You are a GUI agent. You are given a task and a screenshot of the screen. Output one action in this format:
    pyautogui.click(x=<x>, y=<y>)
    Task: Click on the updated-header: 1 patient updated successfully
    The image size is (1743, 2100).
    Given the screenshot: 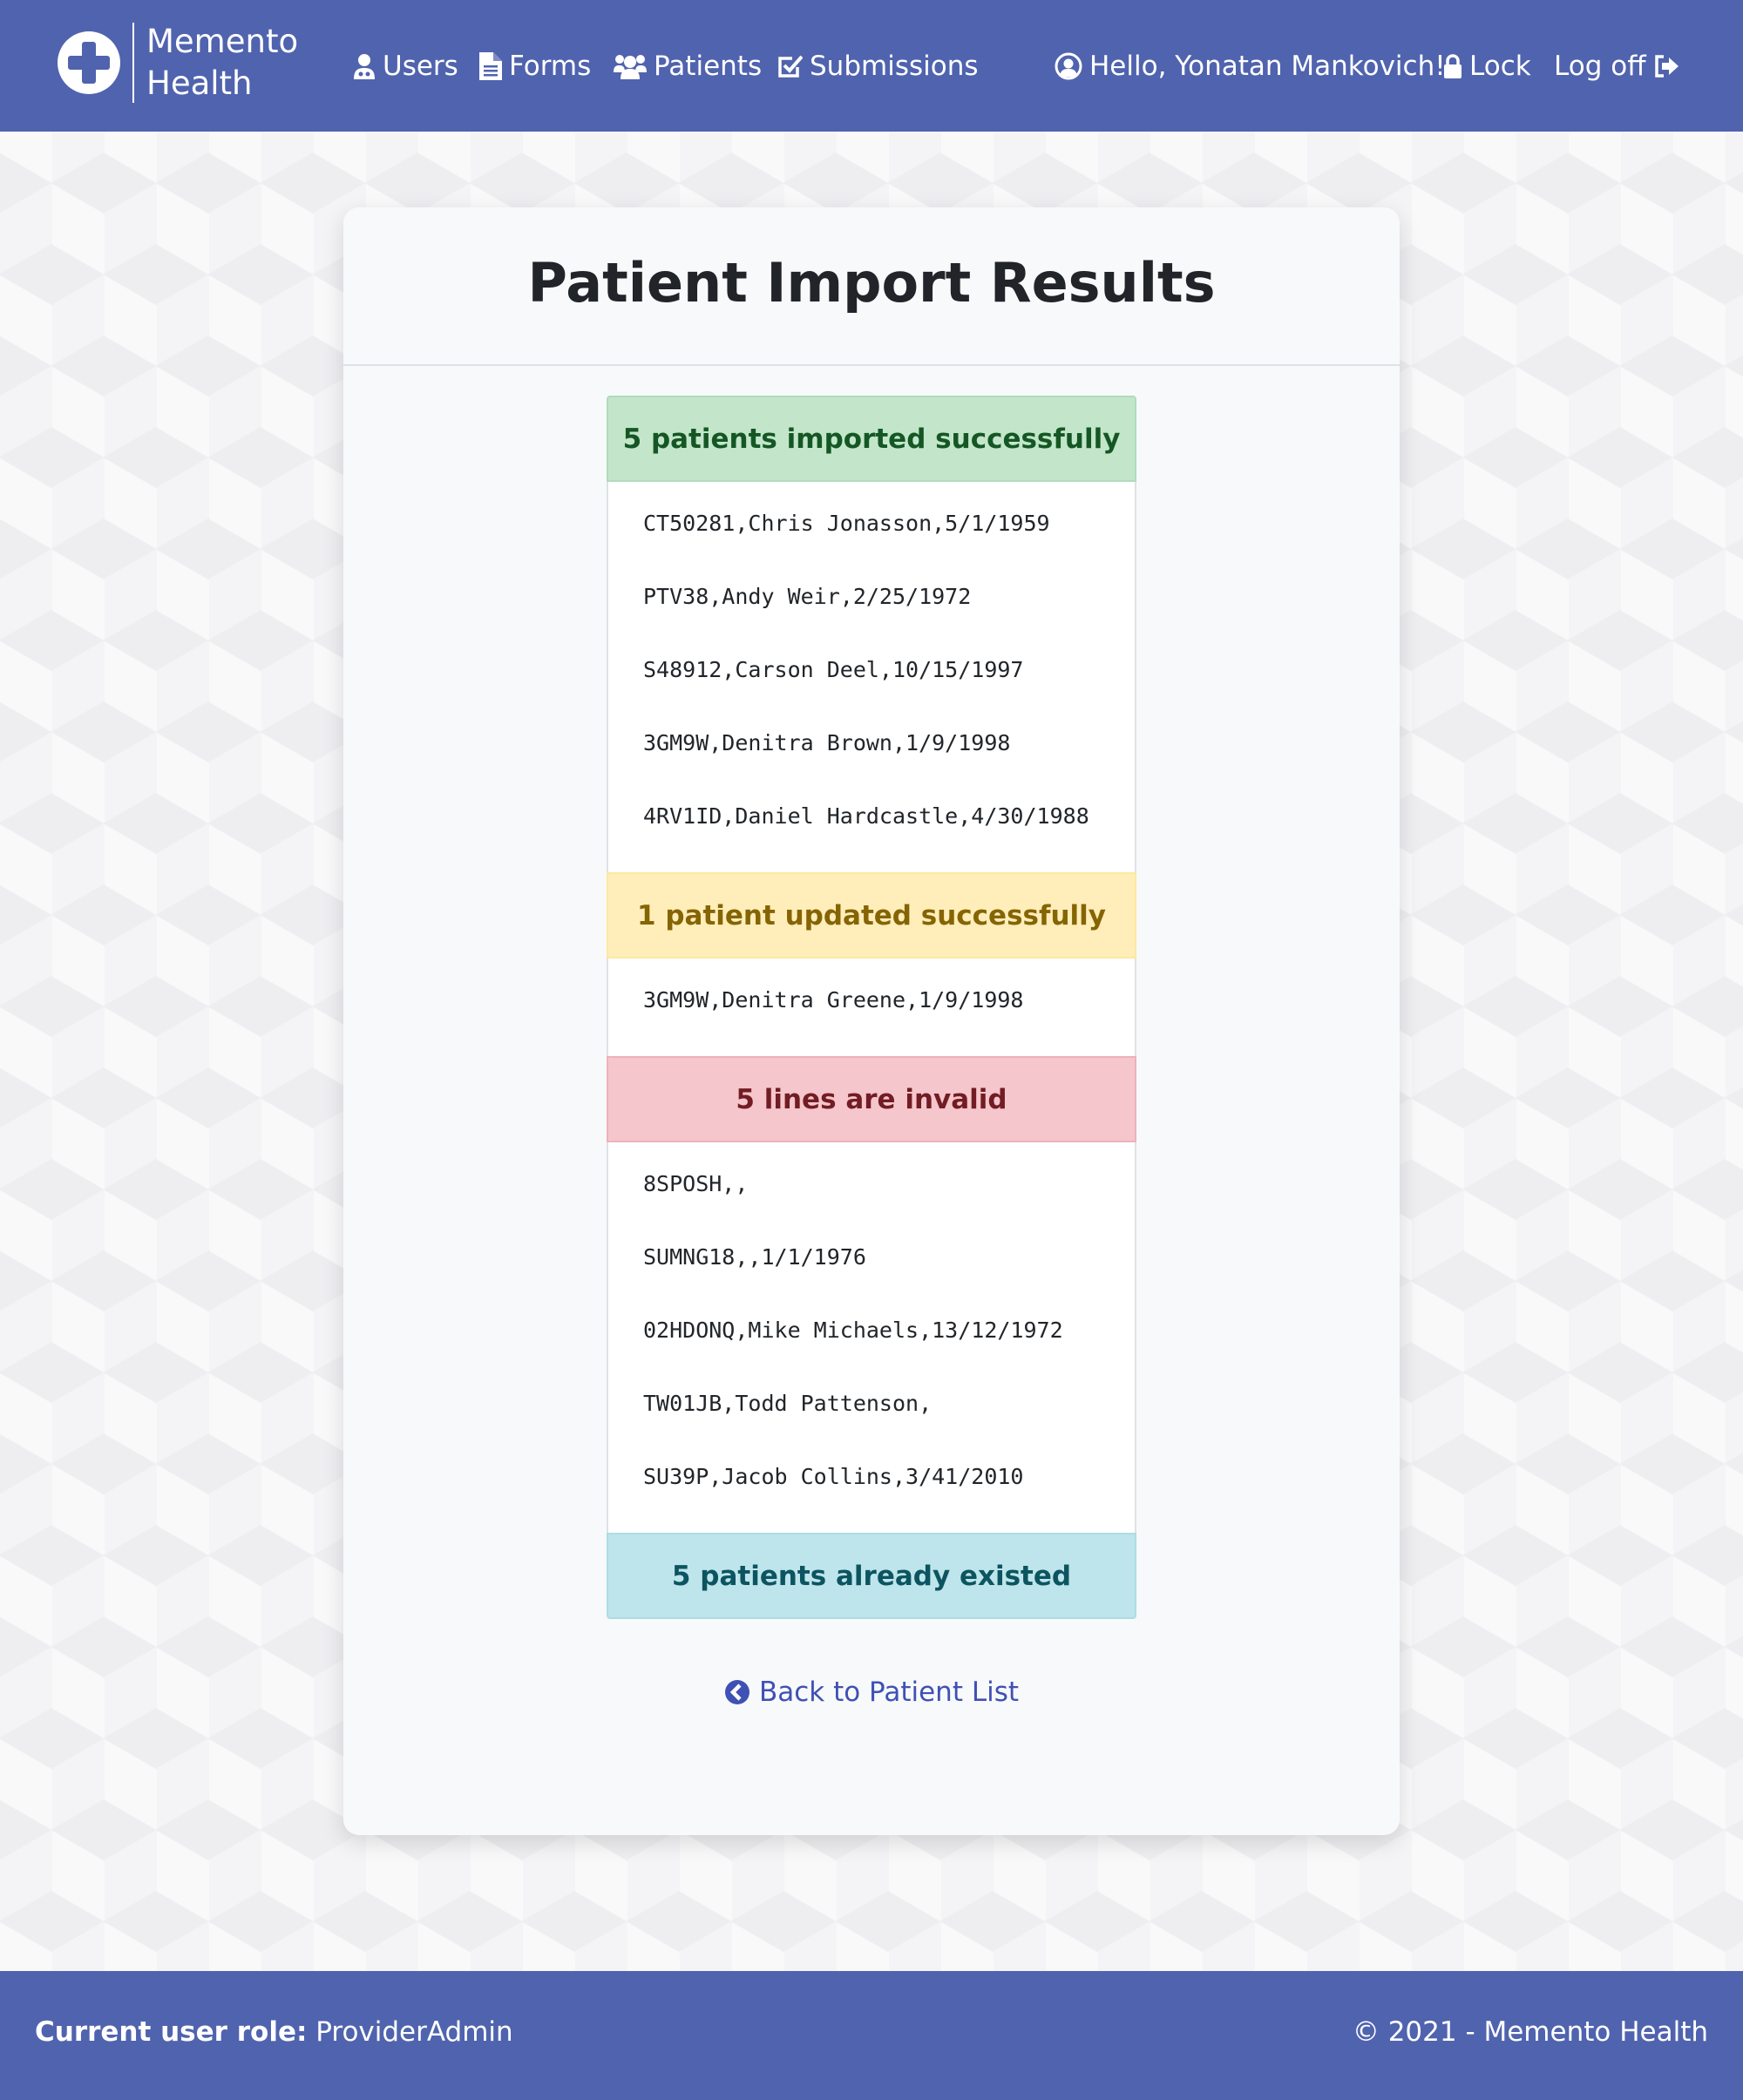 What is the action you would take?
    pyautogui.click(x=872, y=915)
    